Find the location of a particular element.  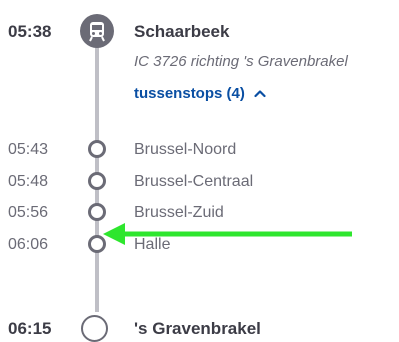

train-info: IC 3726 richting 's Gravenbrakel is located at coordinates (241, 61).